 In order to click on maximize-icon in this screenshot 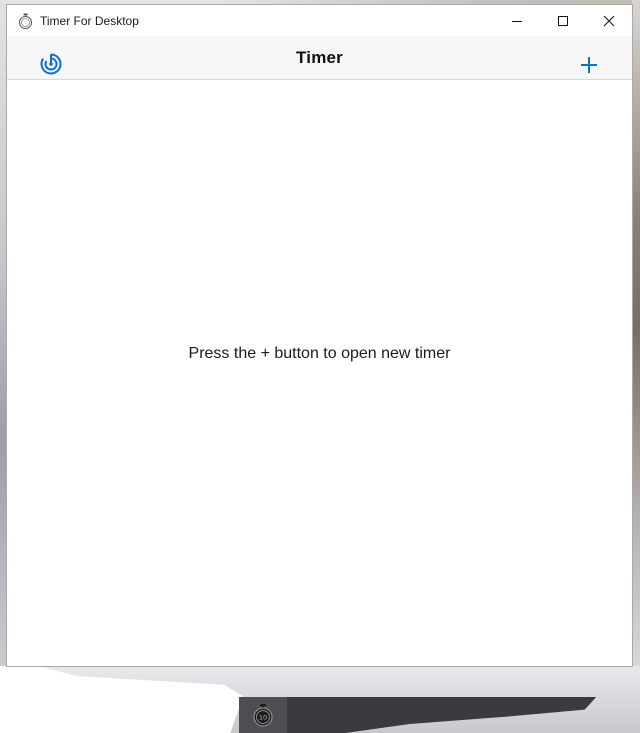, I will do `click(563, 20)`.